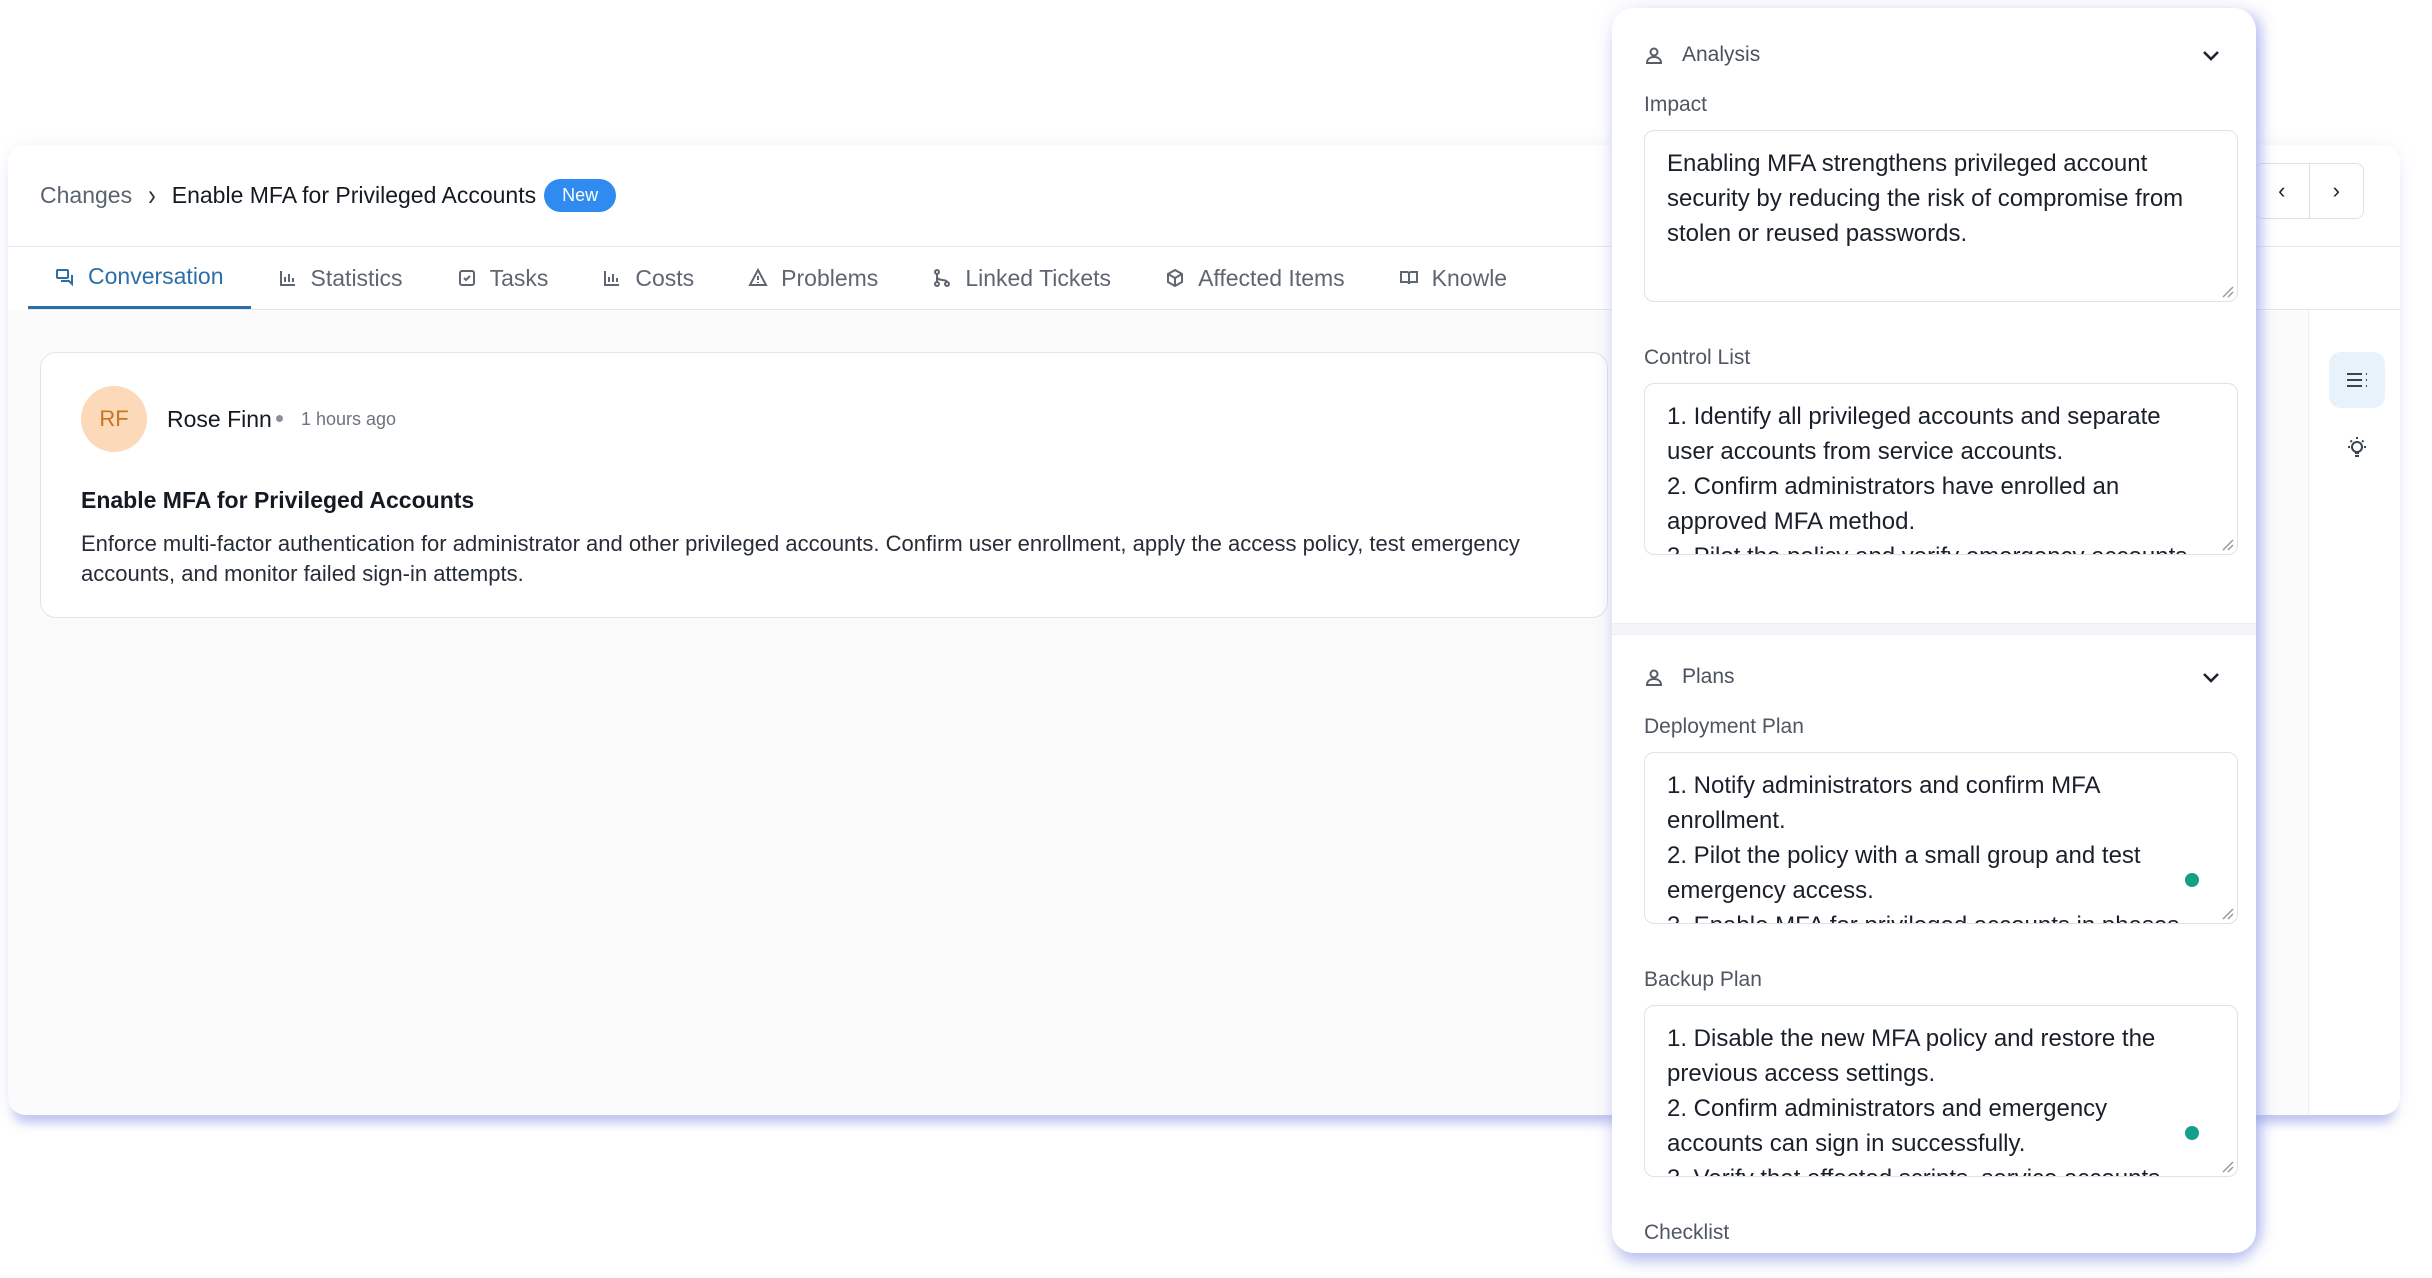 This screenshot has width=2432, height=1278. I want to click on tab-problems: Problems, so click(813, 278).